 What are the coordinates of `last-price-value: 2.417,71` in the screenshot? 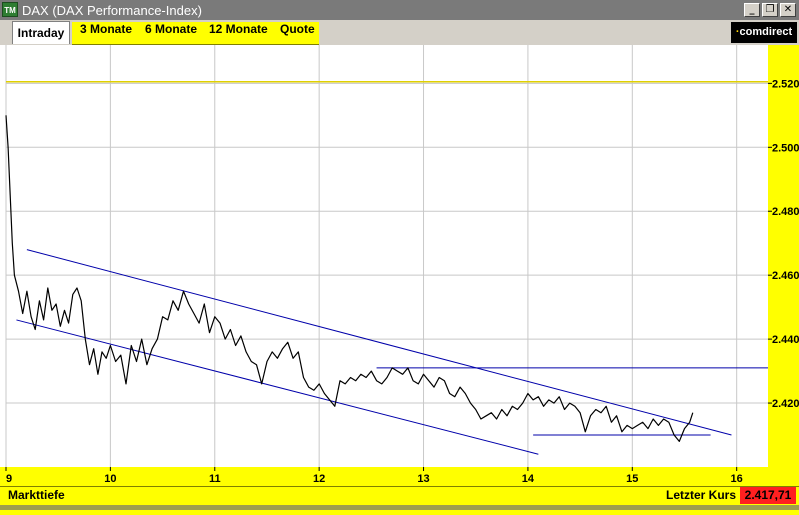 It's located at (768, 495).